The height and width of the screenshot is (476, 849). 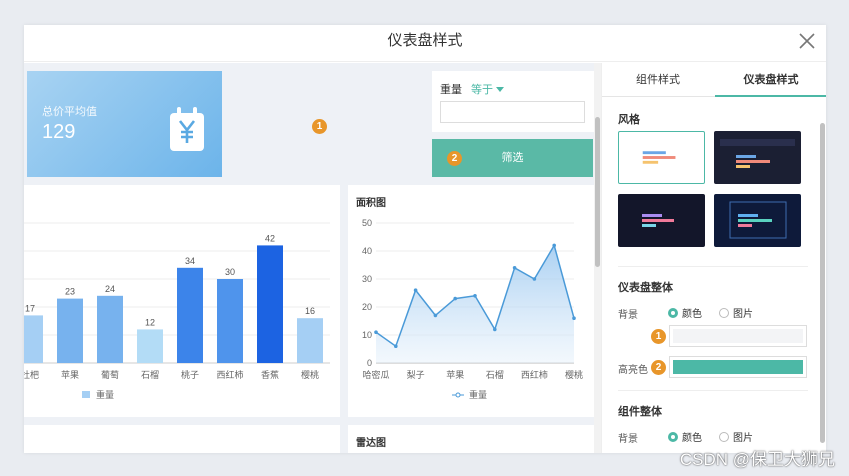 What do you see at coordinates (310, 311) in the screenshot?
I see `bar-data-label: 16` at bounding box center [310, 311].